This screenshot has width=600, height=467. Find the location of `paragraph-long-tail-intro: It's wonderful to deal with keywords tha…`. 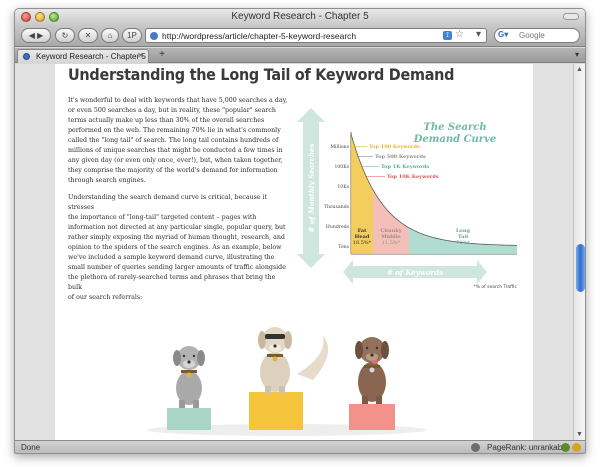

paragraph-long-tail-intro: It's wonderful to deal with keywords tha… is located at coordinates (178, 141).